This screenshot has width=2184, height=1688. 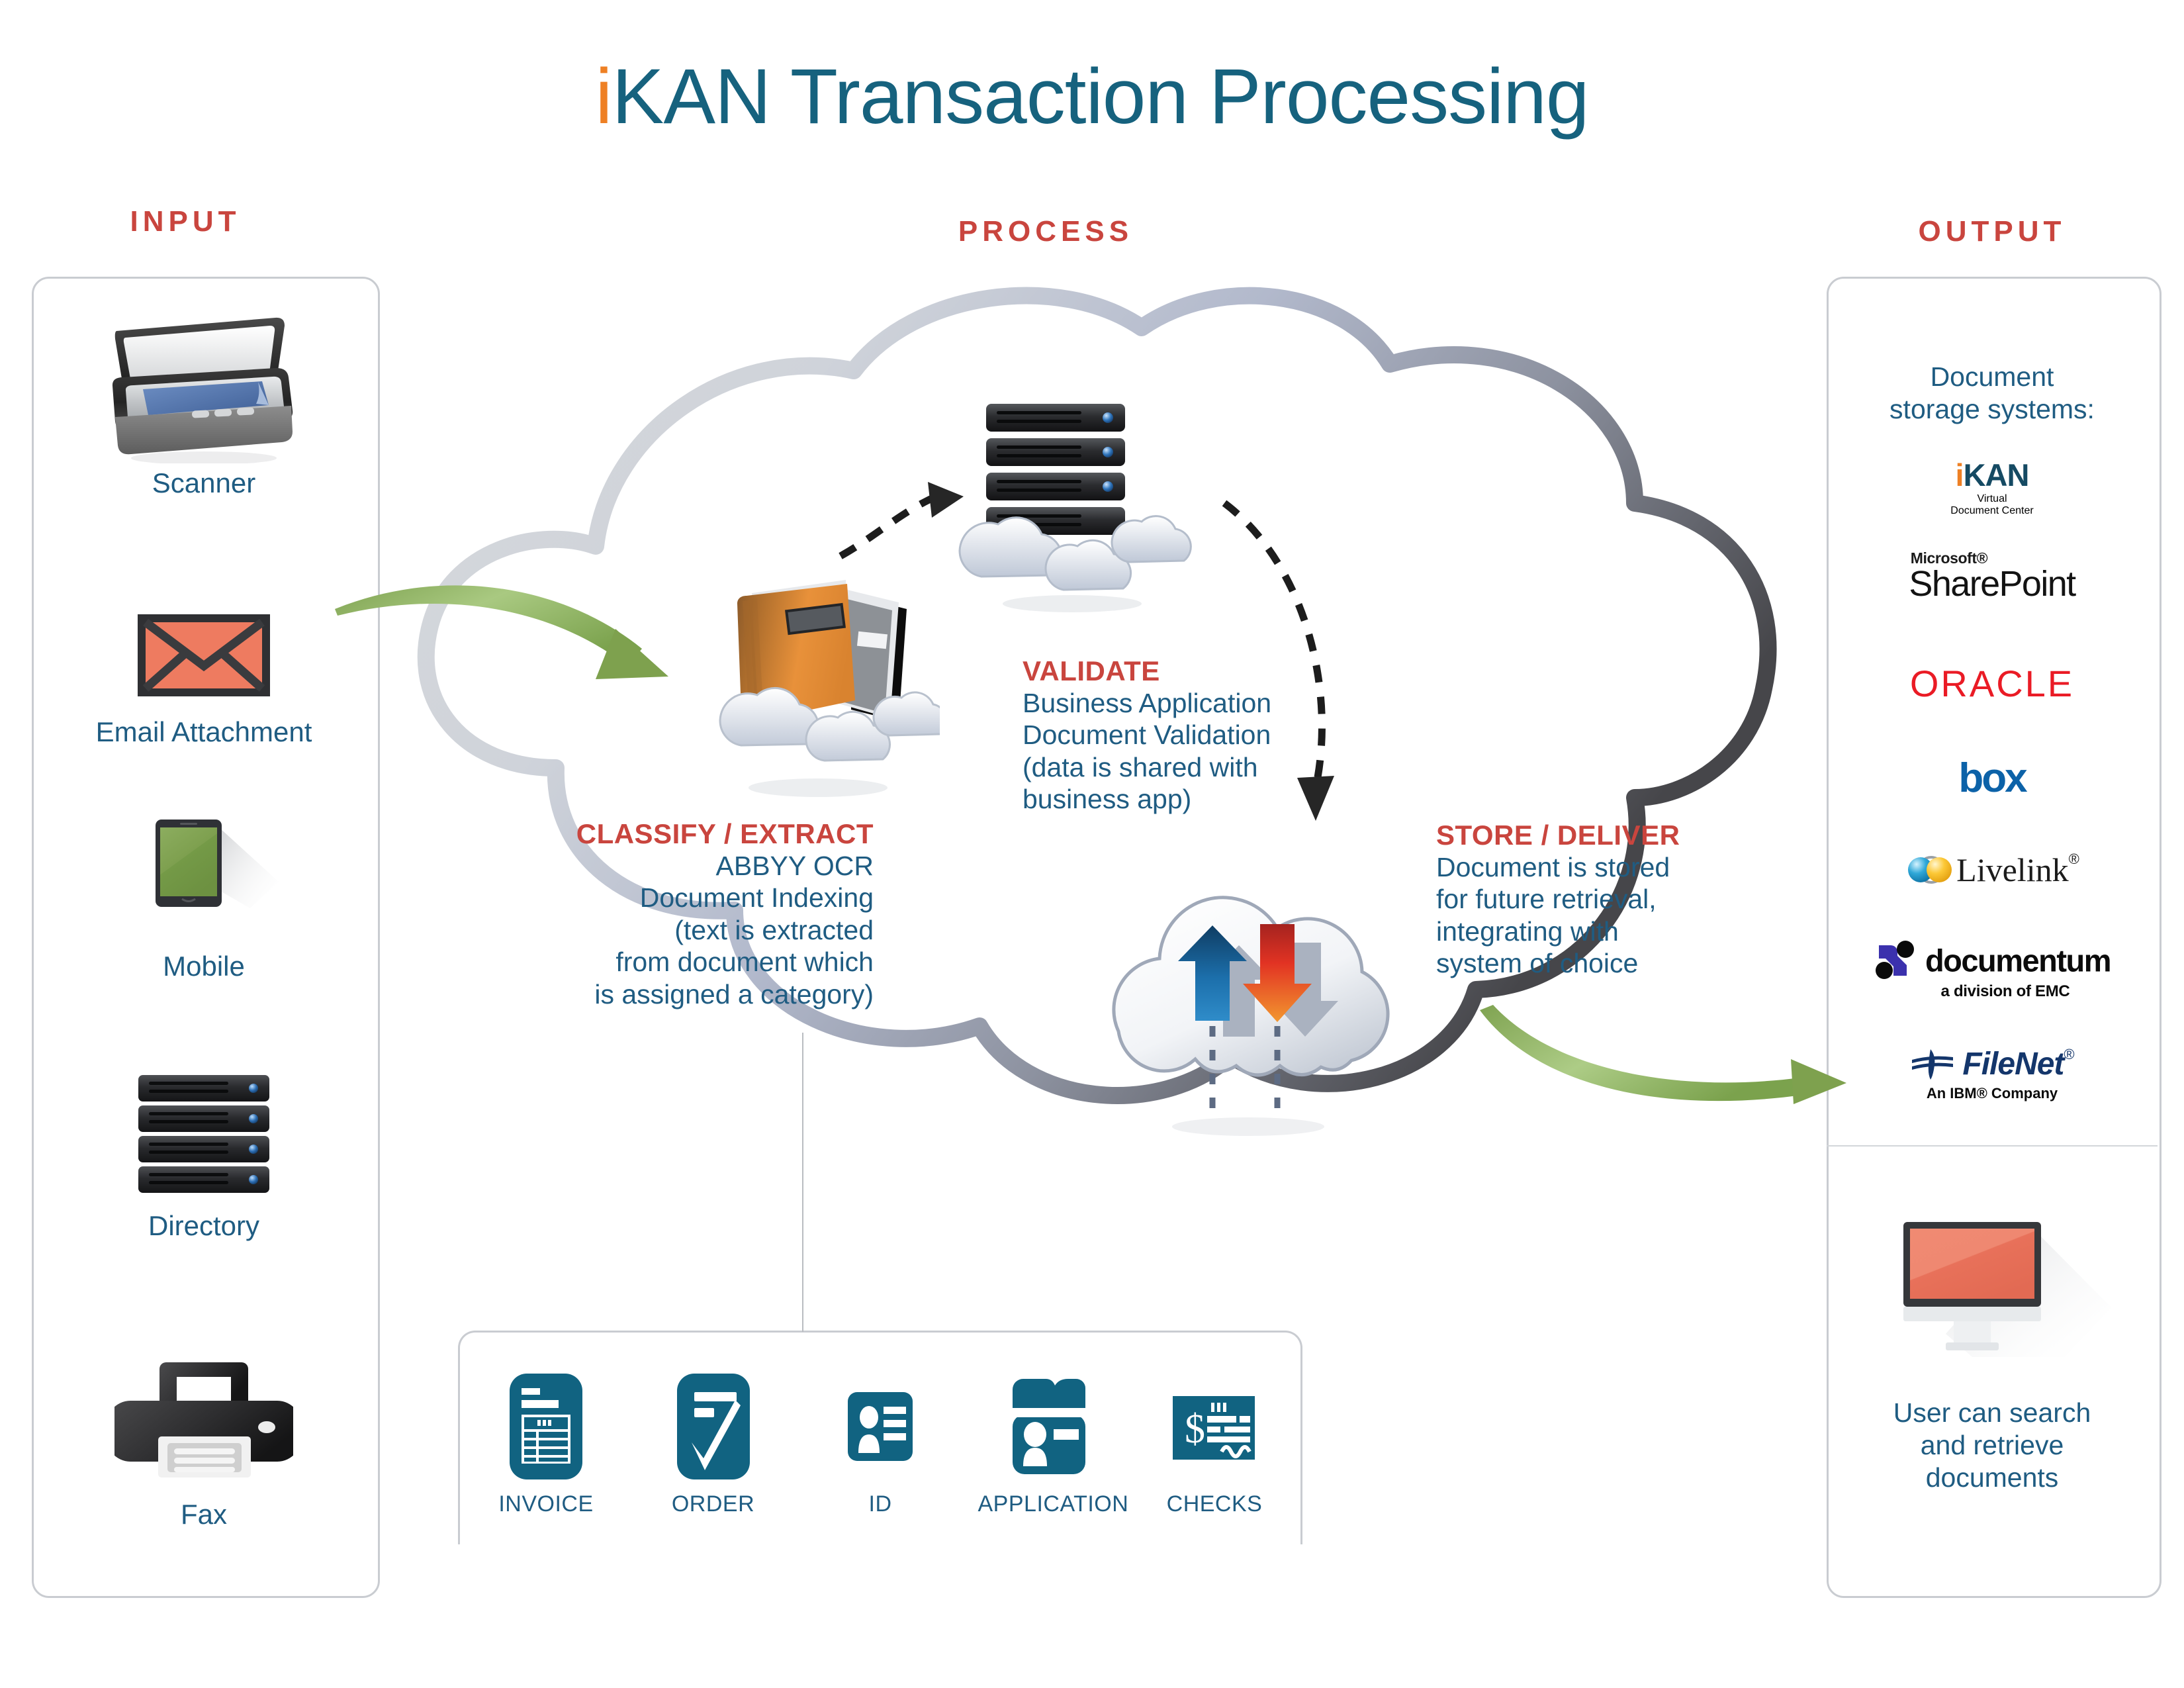 What do you see at coordinates (744, 962) in the screenshot?
I see `classify-line-4: from document which` at bounding box center [744, 962].